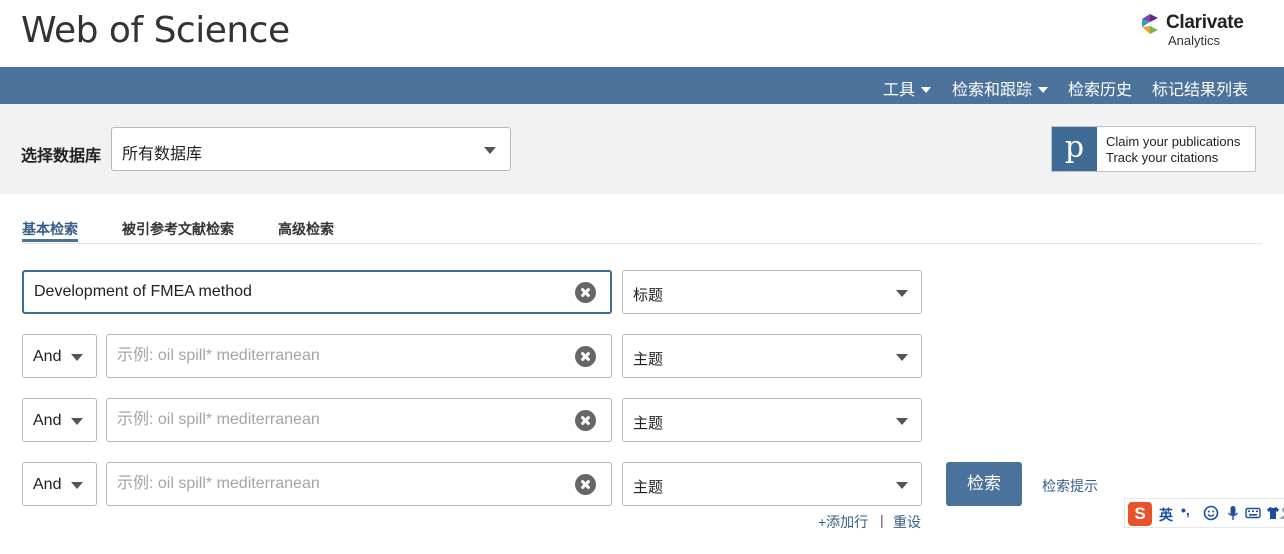 The width and height of the screenshot is (1284, 554). Describe the element at coordinates (642, 33) in the screenshot. I see `page-header: Web of Science Clarivate Analytics` at that location.